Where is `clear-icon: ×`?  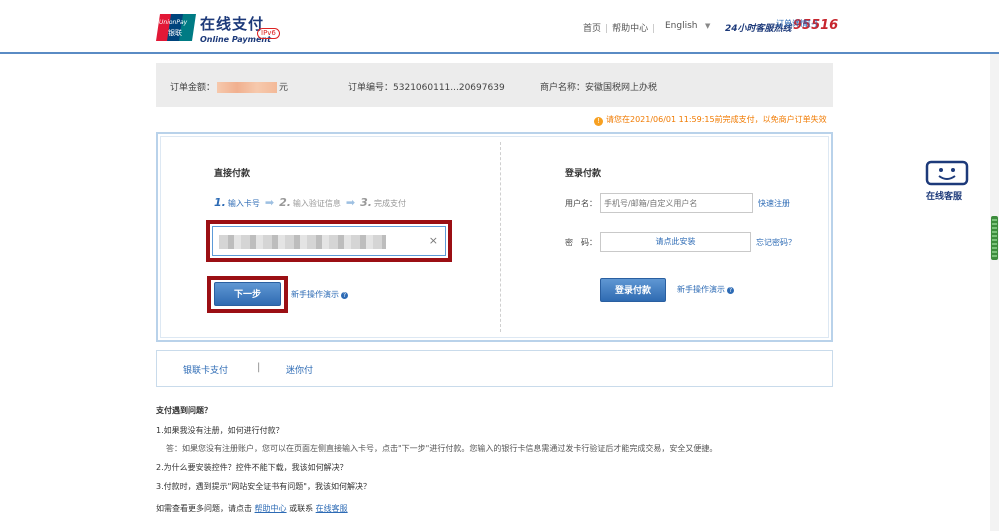 clear-icon: × is located at coordinates (433, 240).